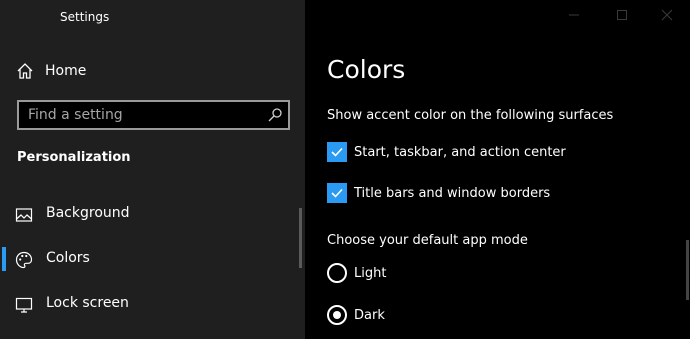 The width and height of the screenshot is (690, 339). Describe the element at coordinates (337, 273) in the screenshot. I see `light-mode-radio` at that location.